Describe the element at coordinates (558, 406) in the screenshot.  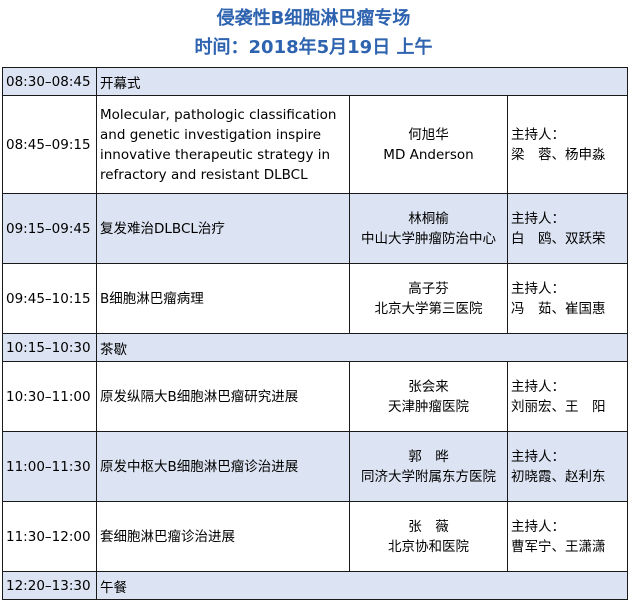
I see `chair-names: 刘丽宏、王 阳` at that location.